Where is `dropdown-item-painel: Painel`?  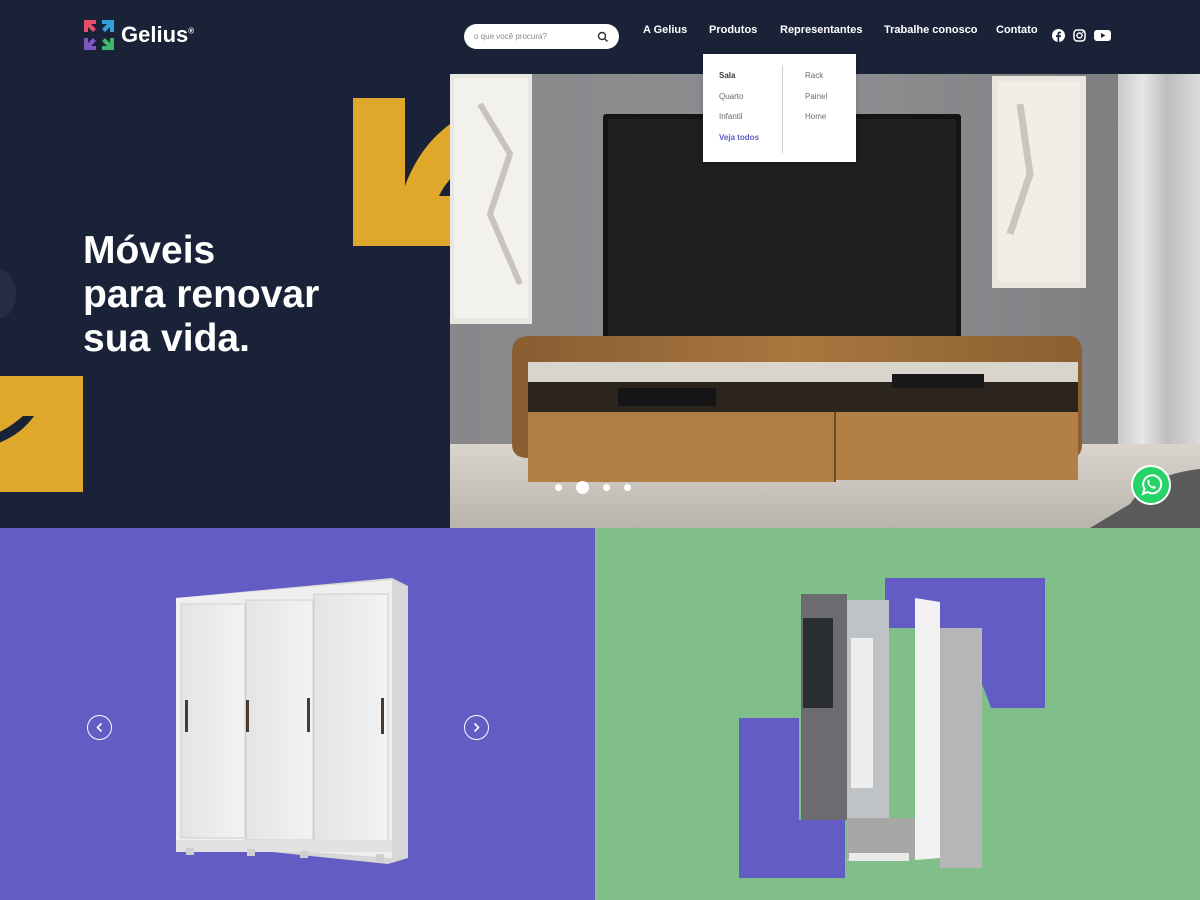 dropdown-item-painel: Painel is located at coordinates (816, 102).